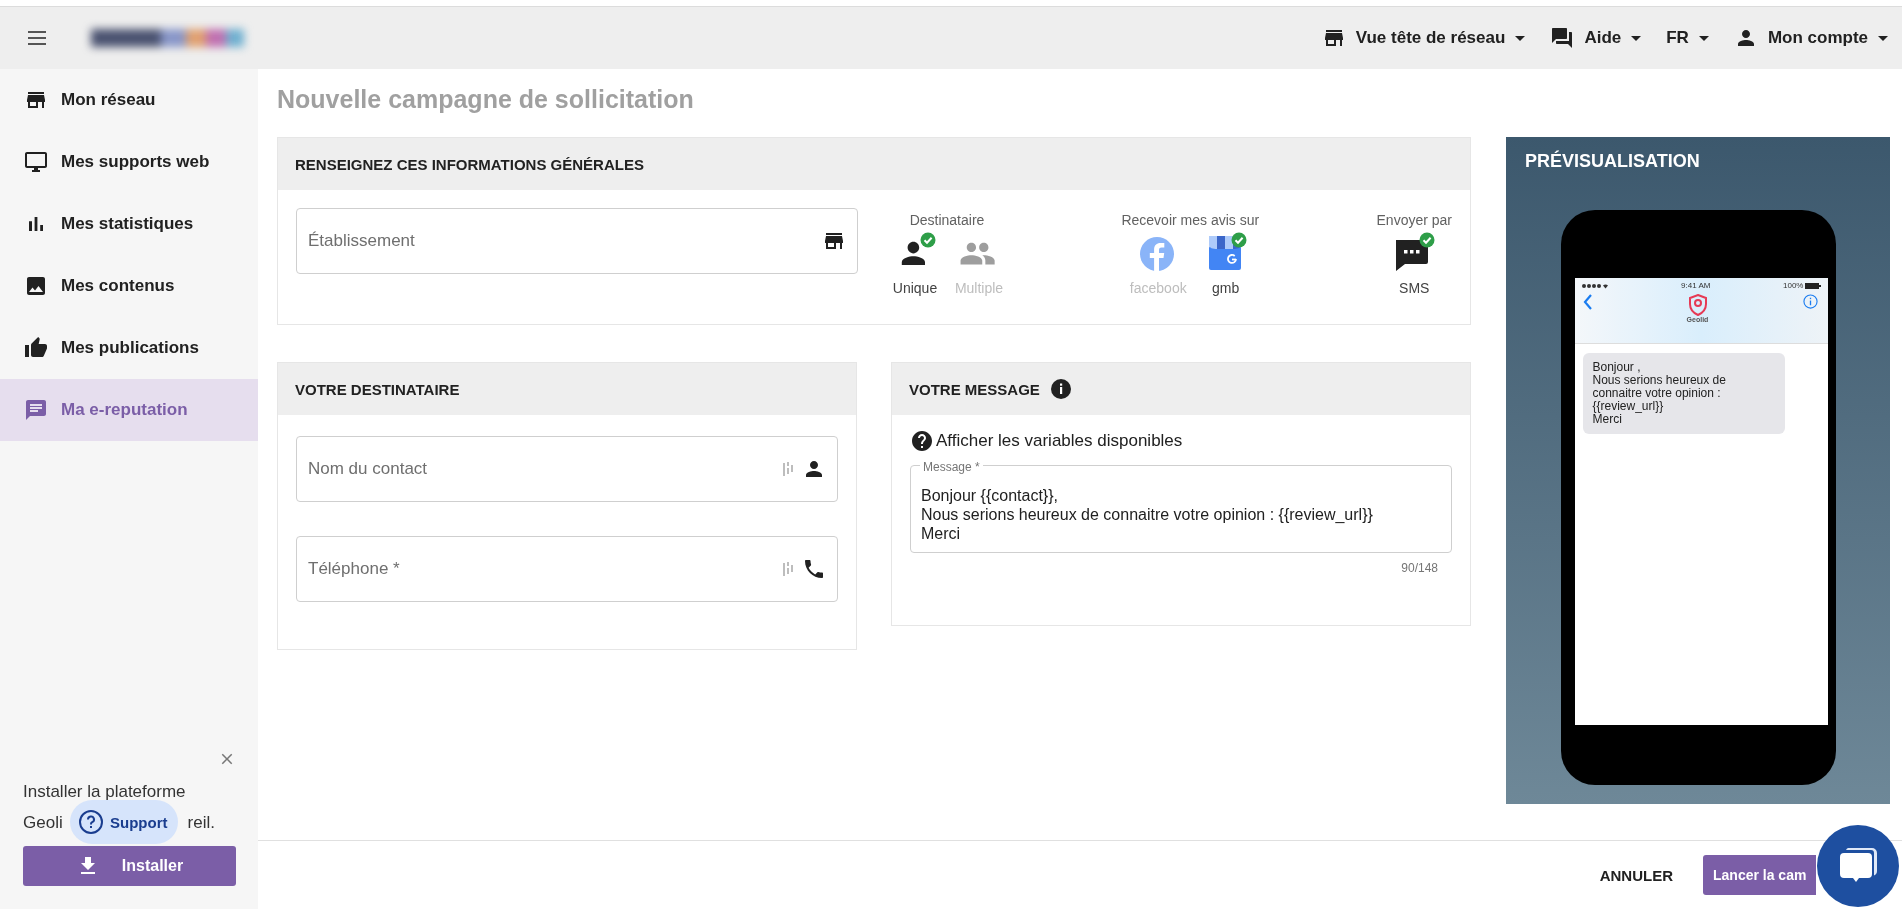 Image resolution: width=1902 pixels, height=909 pixels. What do you see at coordinates (1612, 161) in the screenshot?
I see `preview-heading: PRÉVISUALISATION` at bounding box center [1612, 161].